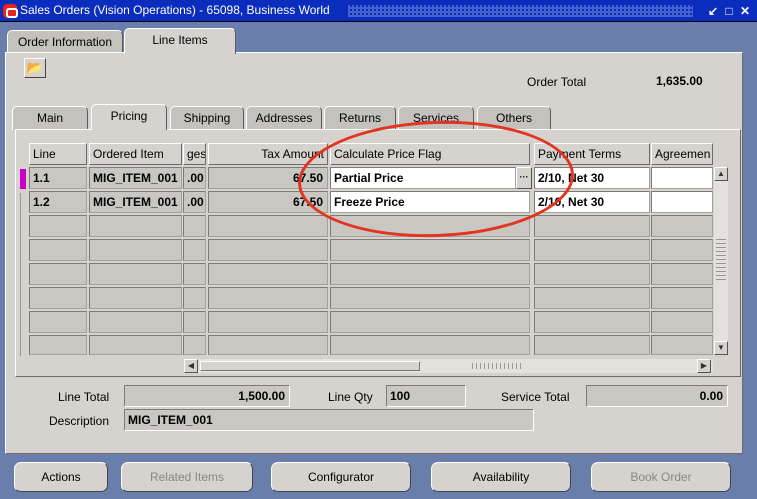 Image resolution: width=757 pixels, height=499 pixels. I want to click on scroll-left-icon: ◀, so click(191, 366).